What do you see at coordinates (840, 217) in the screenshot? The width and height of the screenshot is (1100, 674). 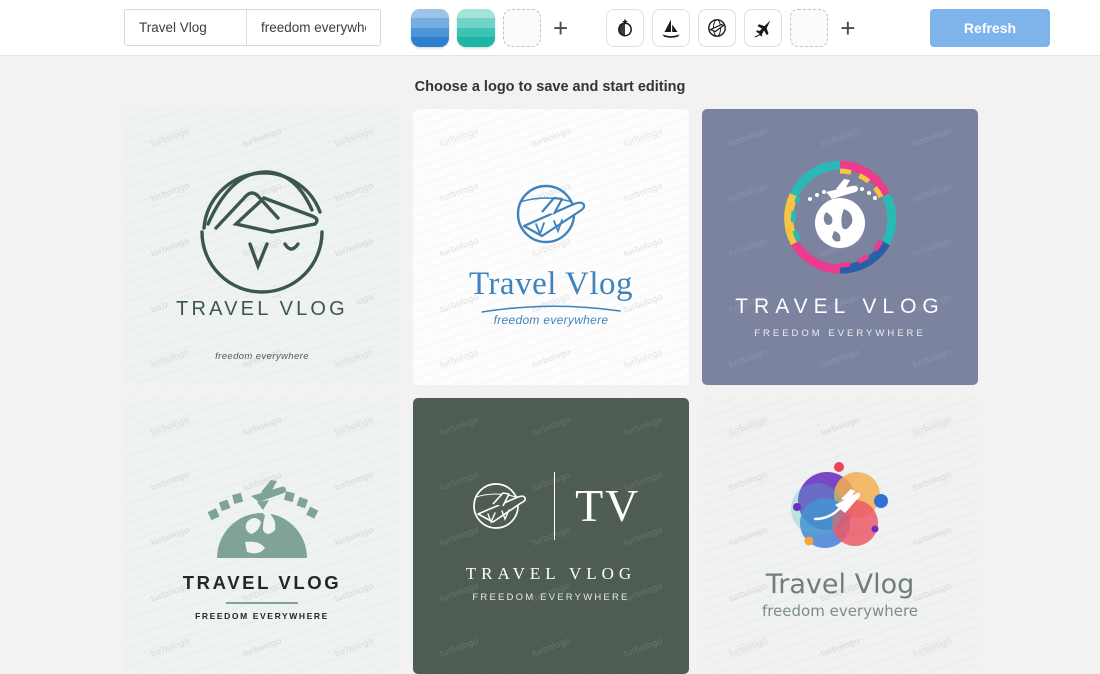 I see `colorful-ring-globe-mark` at bounding box center [840, 217].